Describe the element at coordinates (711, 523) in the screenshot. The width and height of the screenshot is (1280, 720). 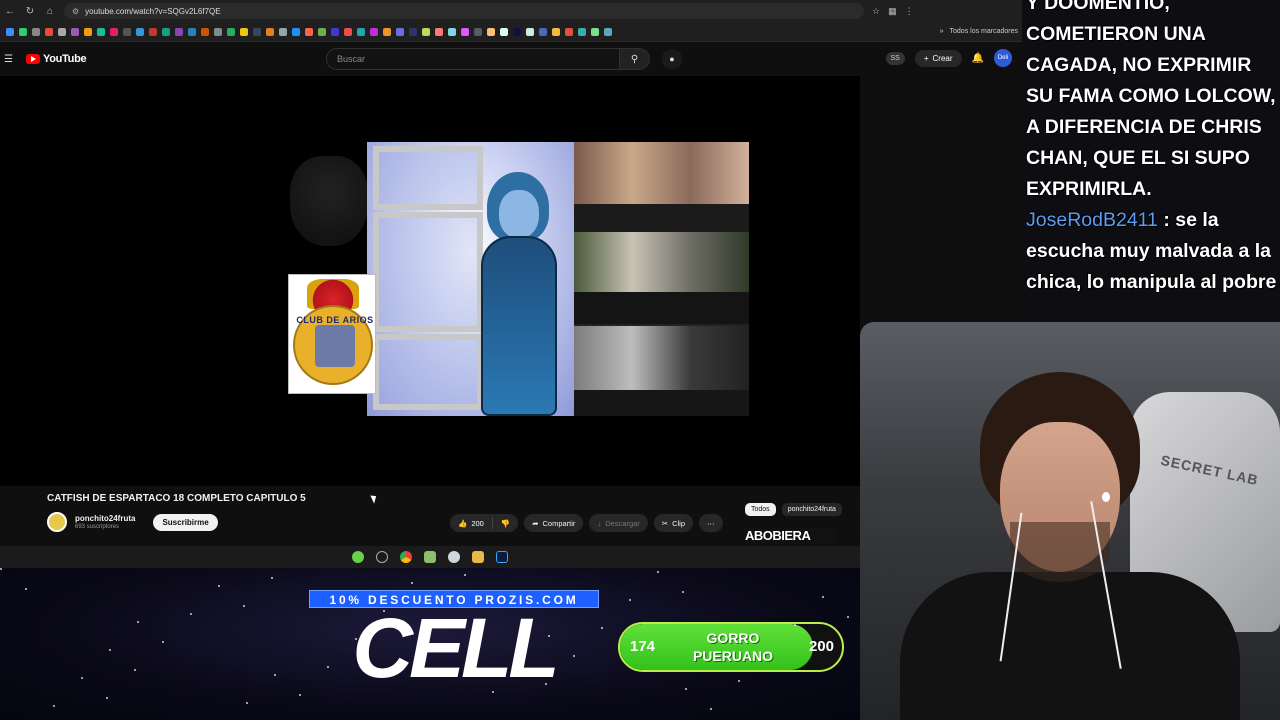
I see `more-actions-button: ⋯` at that location.